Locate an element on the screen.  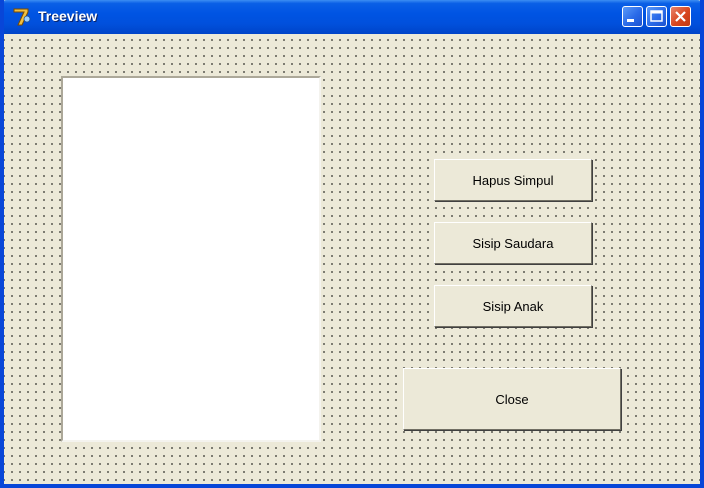
sisip-saudara-button: Sisip Saudara is located at coordinates (513, 243).